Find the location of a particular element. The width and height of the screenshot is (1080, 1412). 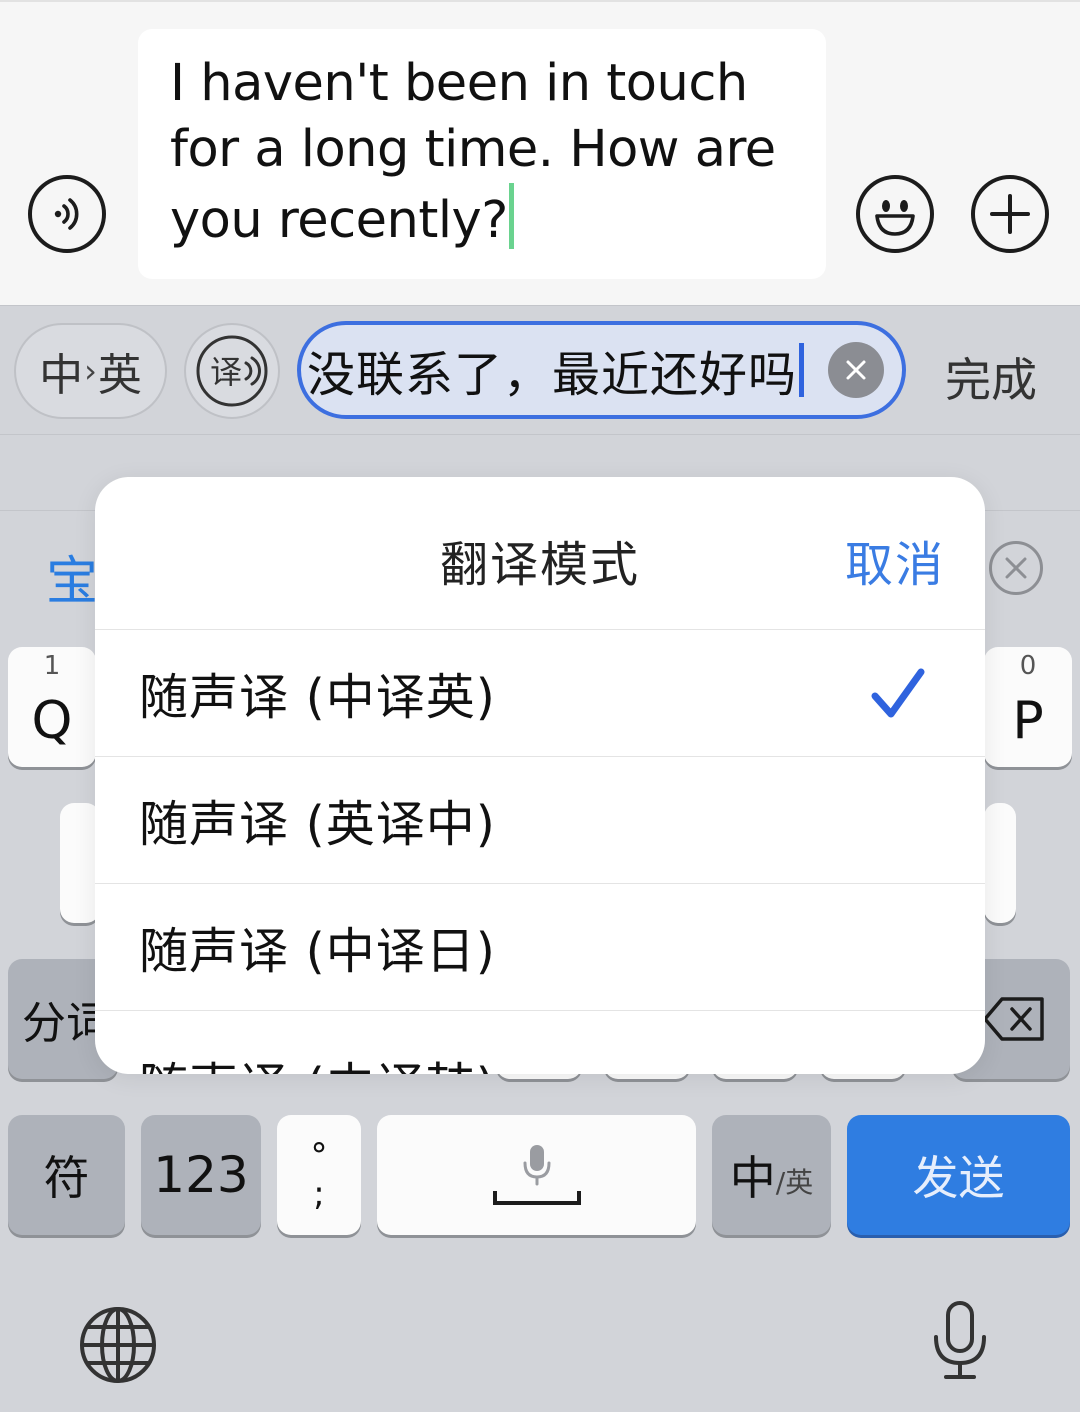

key-p-hint: 0 is located at coordinates (1028, 666).